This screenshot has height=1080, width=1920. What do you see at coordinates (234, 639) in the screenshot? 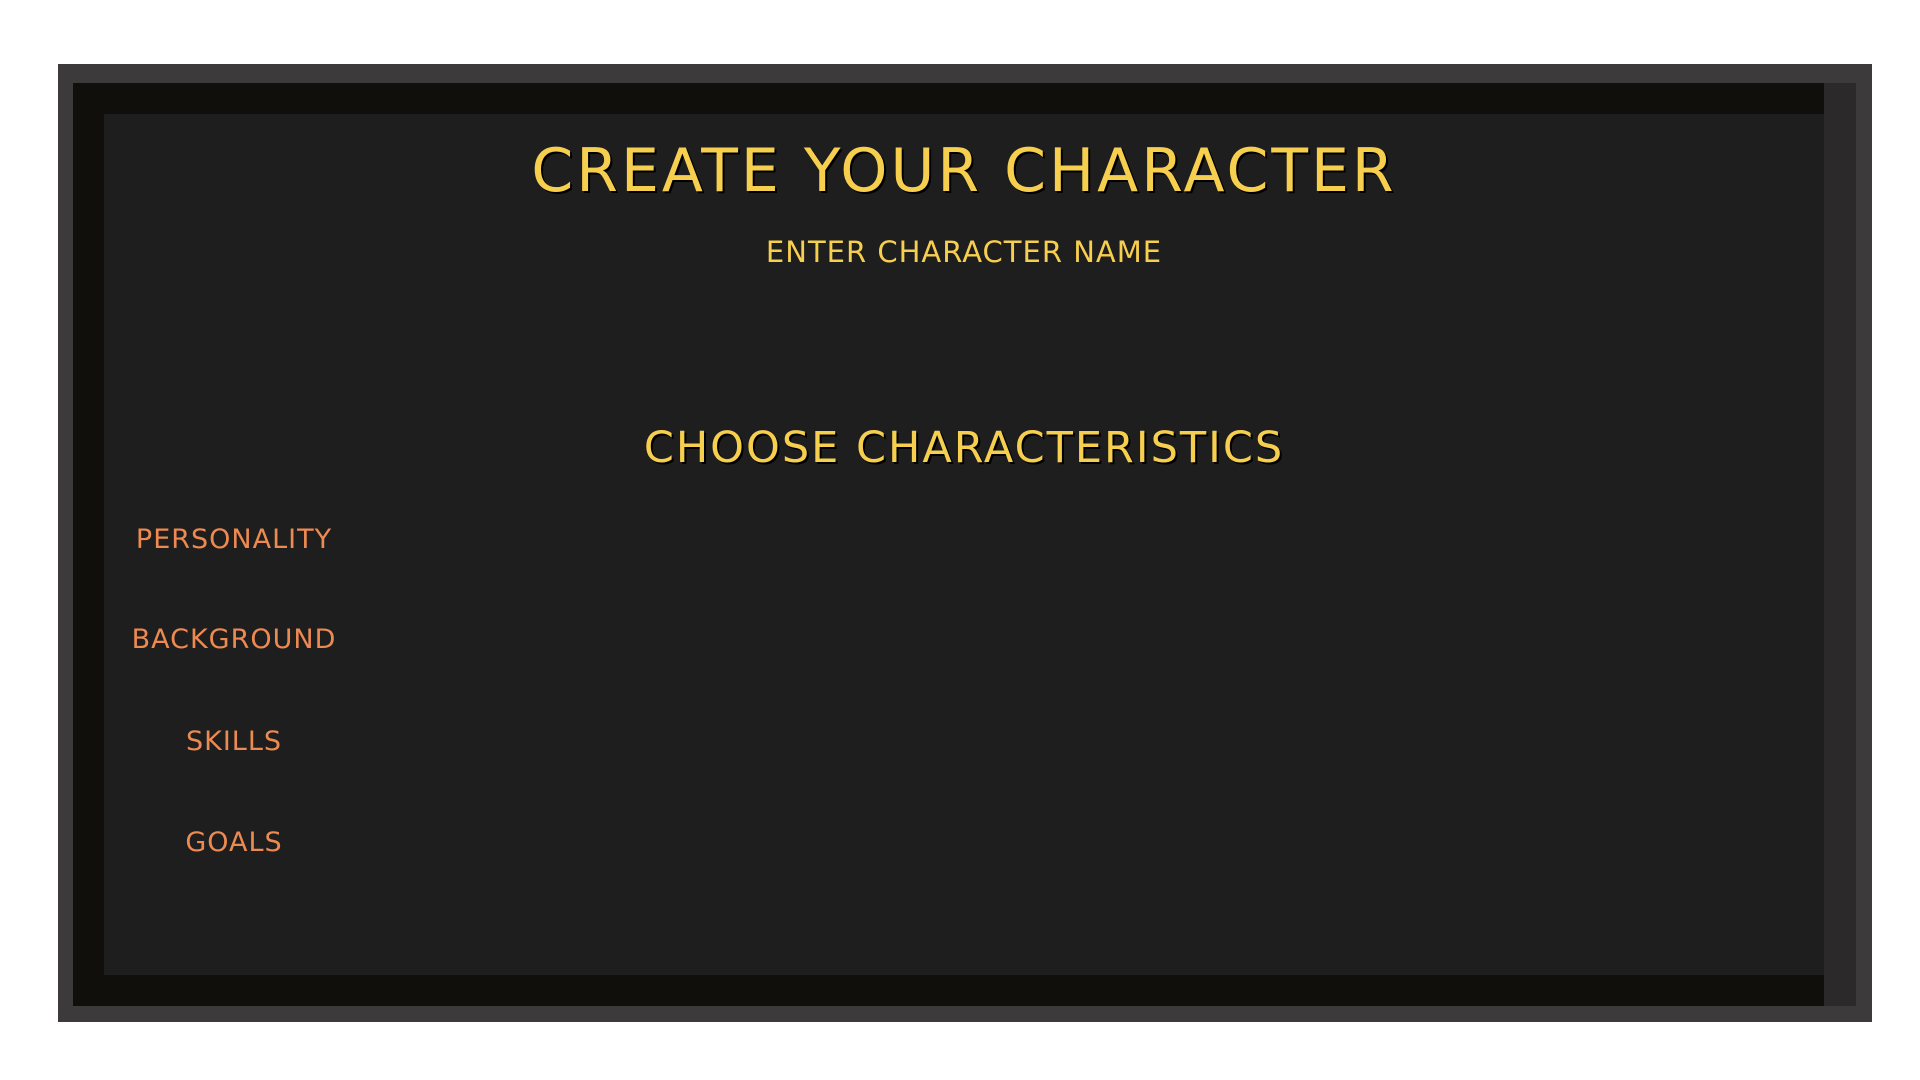
I see `menu-item-background: BACKGROUND` at bounding box center [234, 639].